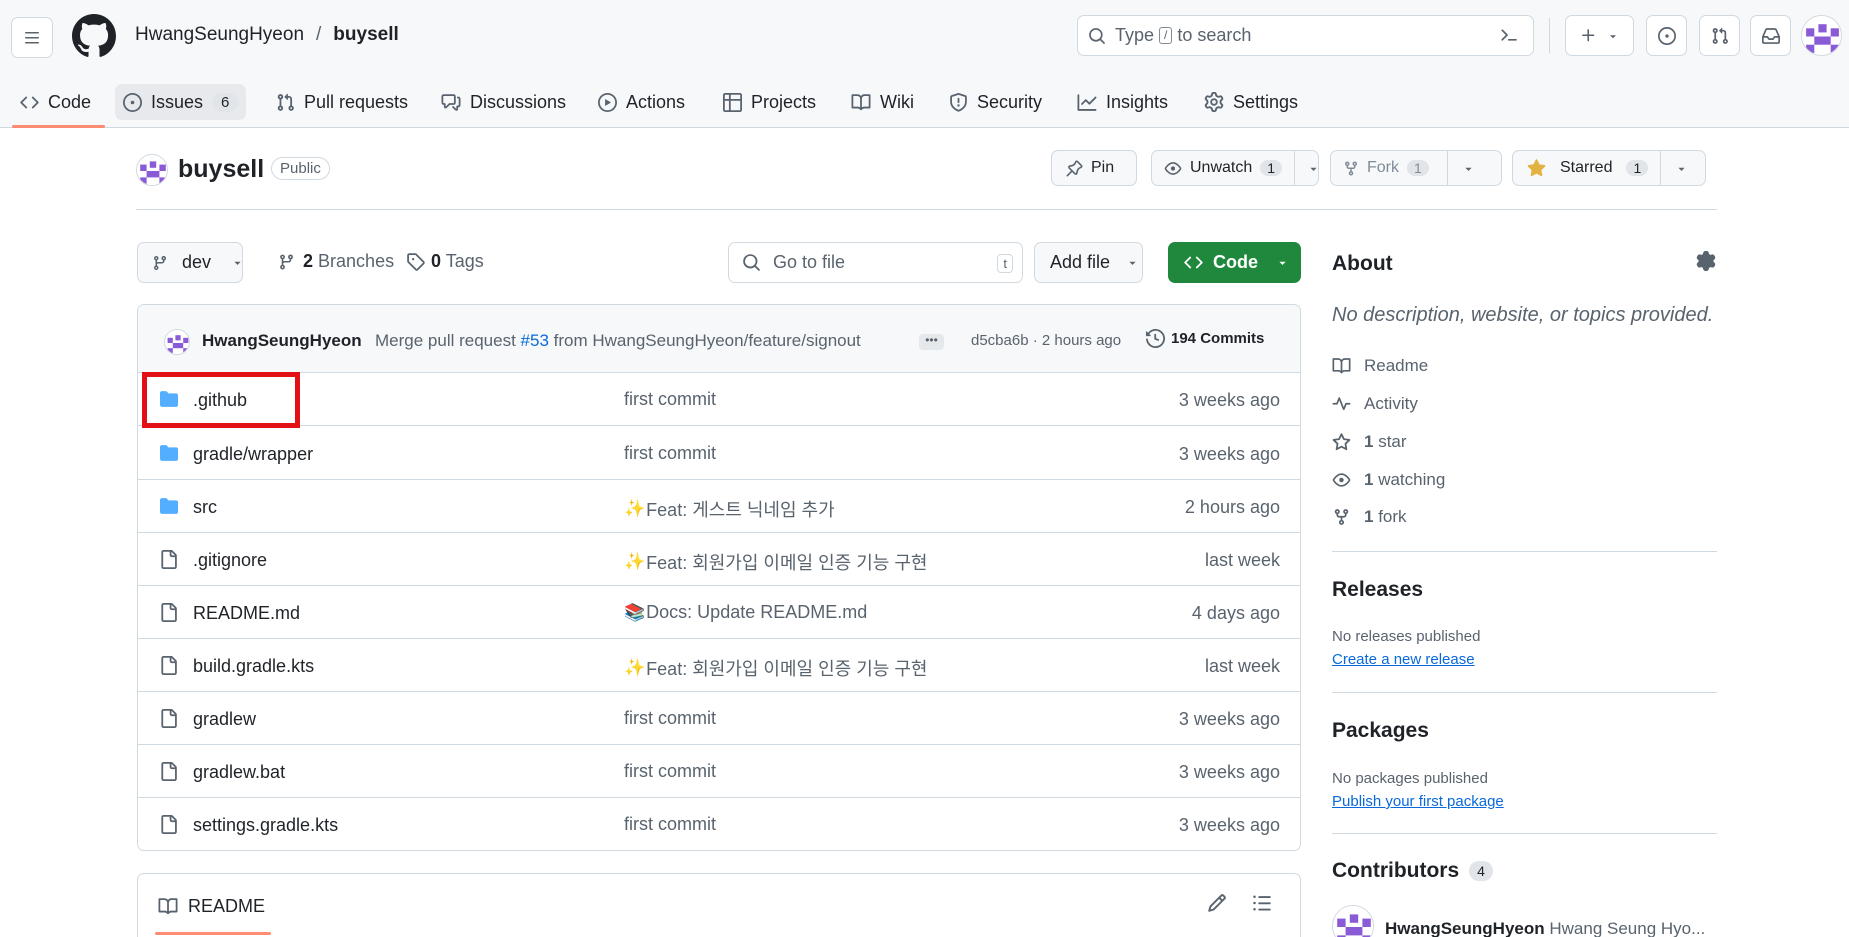  Describe the element at coordinates (1821, 35) in the screenshot. I see `user-avatar` at that location.